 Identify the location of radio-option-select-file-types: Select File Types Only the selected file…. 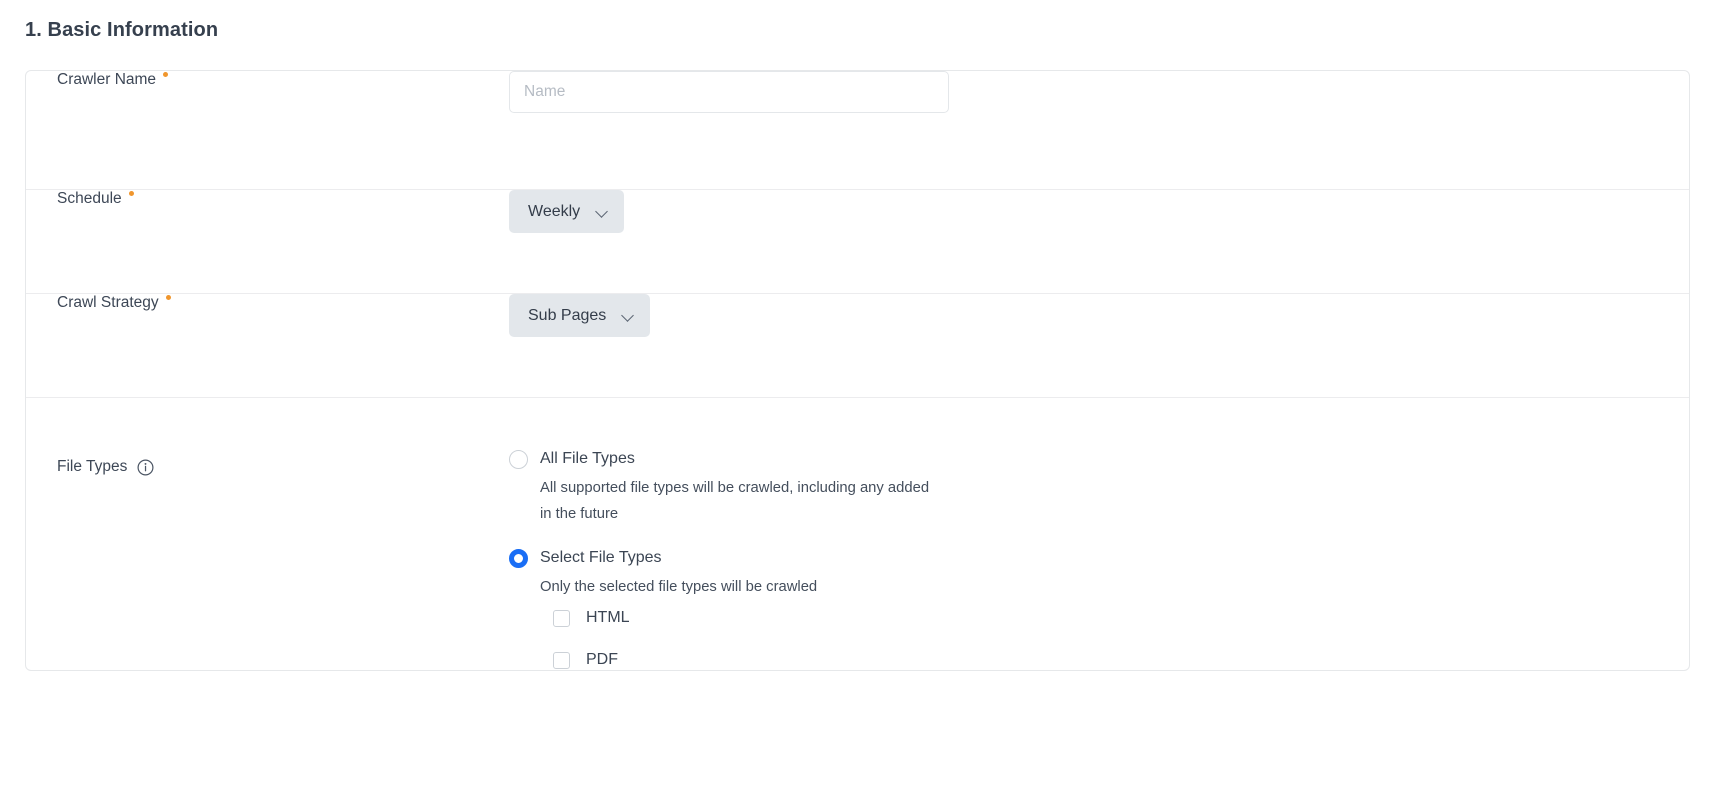
(719, 608).